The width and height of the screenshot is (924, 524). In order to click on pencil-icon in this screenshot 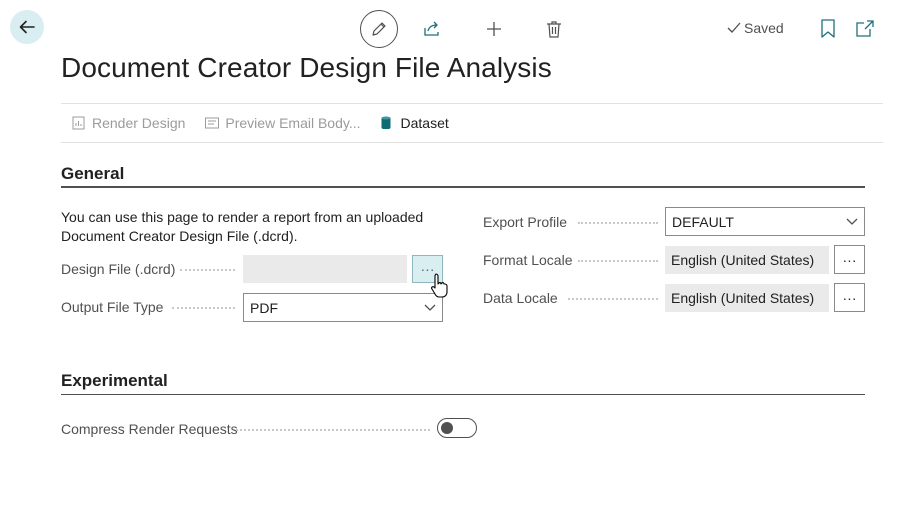, I will do `click(379, 29)`.